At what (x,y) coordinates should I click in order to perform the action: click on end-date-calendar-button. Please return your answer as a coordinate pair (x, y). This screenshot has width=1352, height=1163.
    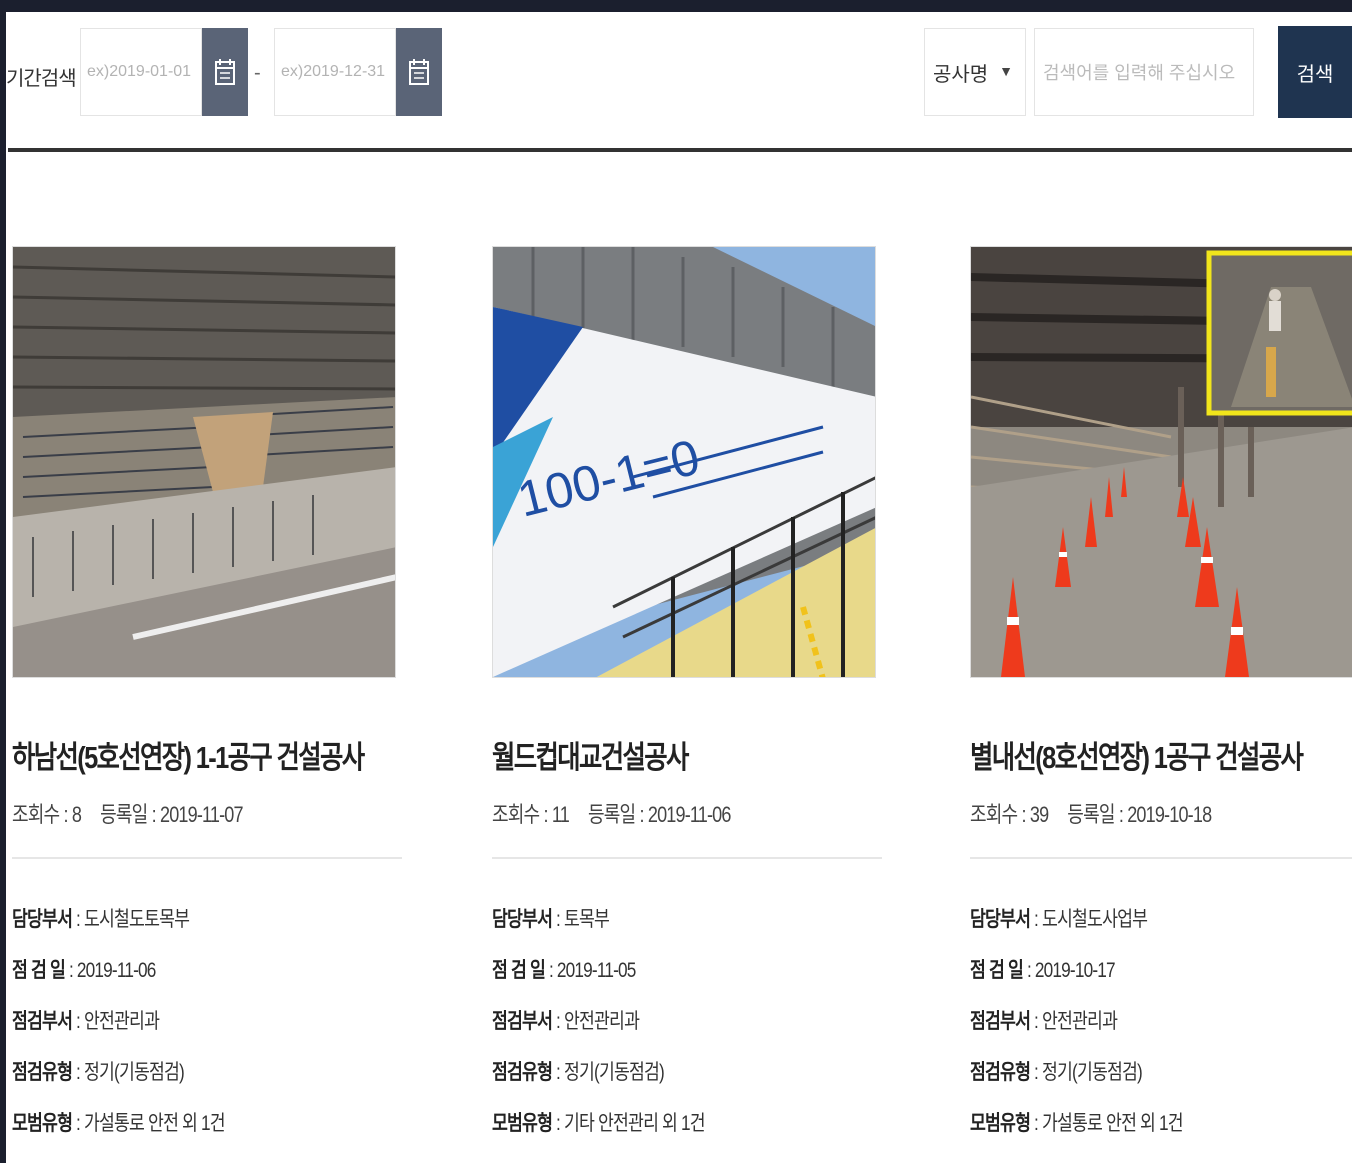
    Looking at the image, I should click on (419, 72).